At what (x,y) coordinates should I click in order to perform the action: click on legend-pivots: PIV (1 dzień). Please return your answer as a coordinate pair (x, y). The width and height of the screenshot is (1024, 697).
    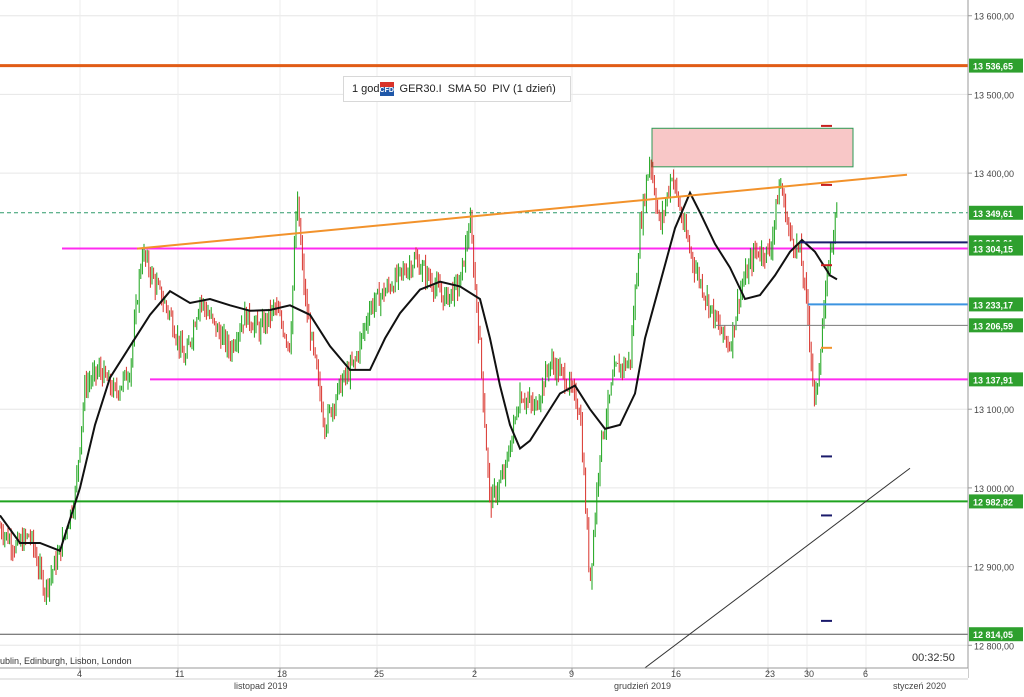
    Looking at the image, I should click on (524, 89).